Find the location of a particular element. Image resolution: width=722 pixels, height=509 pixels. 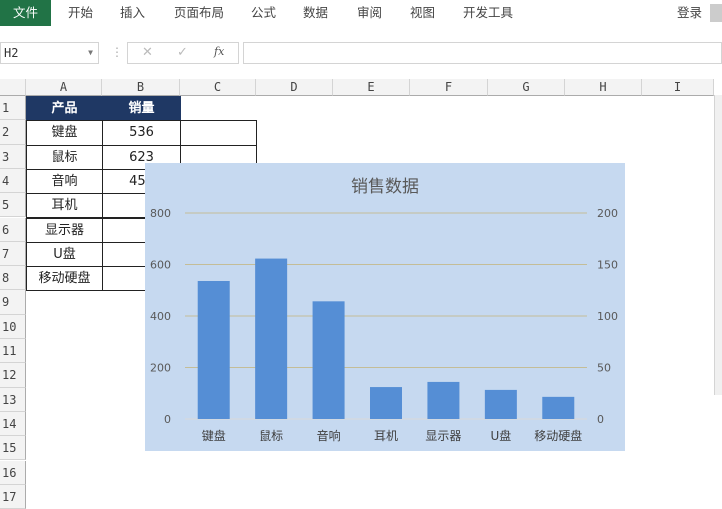

product-cell: U盘 is located at coordinates (64, 254).